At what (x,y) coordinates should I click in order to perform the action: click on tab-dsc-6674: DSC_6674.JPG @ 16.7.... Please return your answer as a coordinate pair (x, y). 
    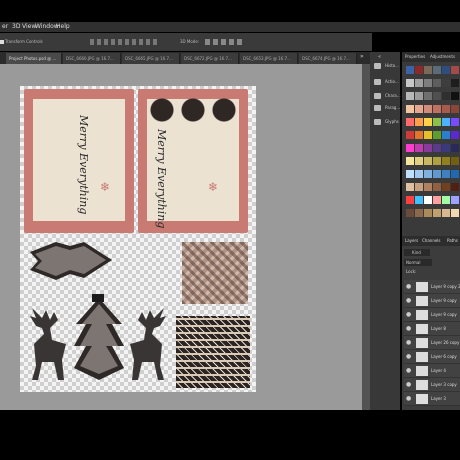
    Looking at the image, I should click on (328, 58).